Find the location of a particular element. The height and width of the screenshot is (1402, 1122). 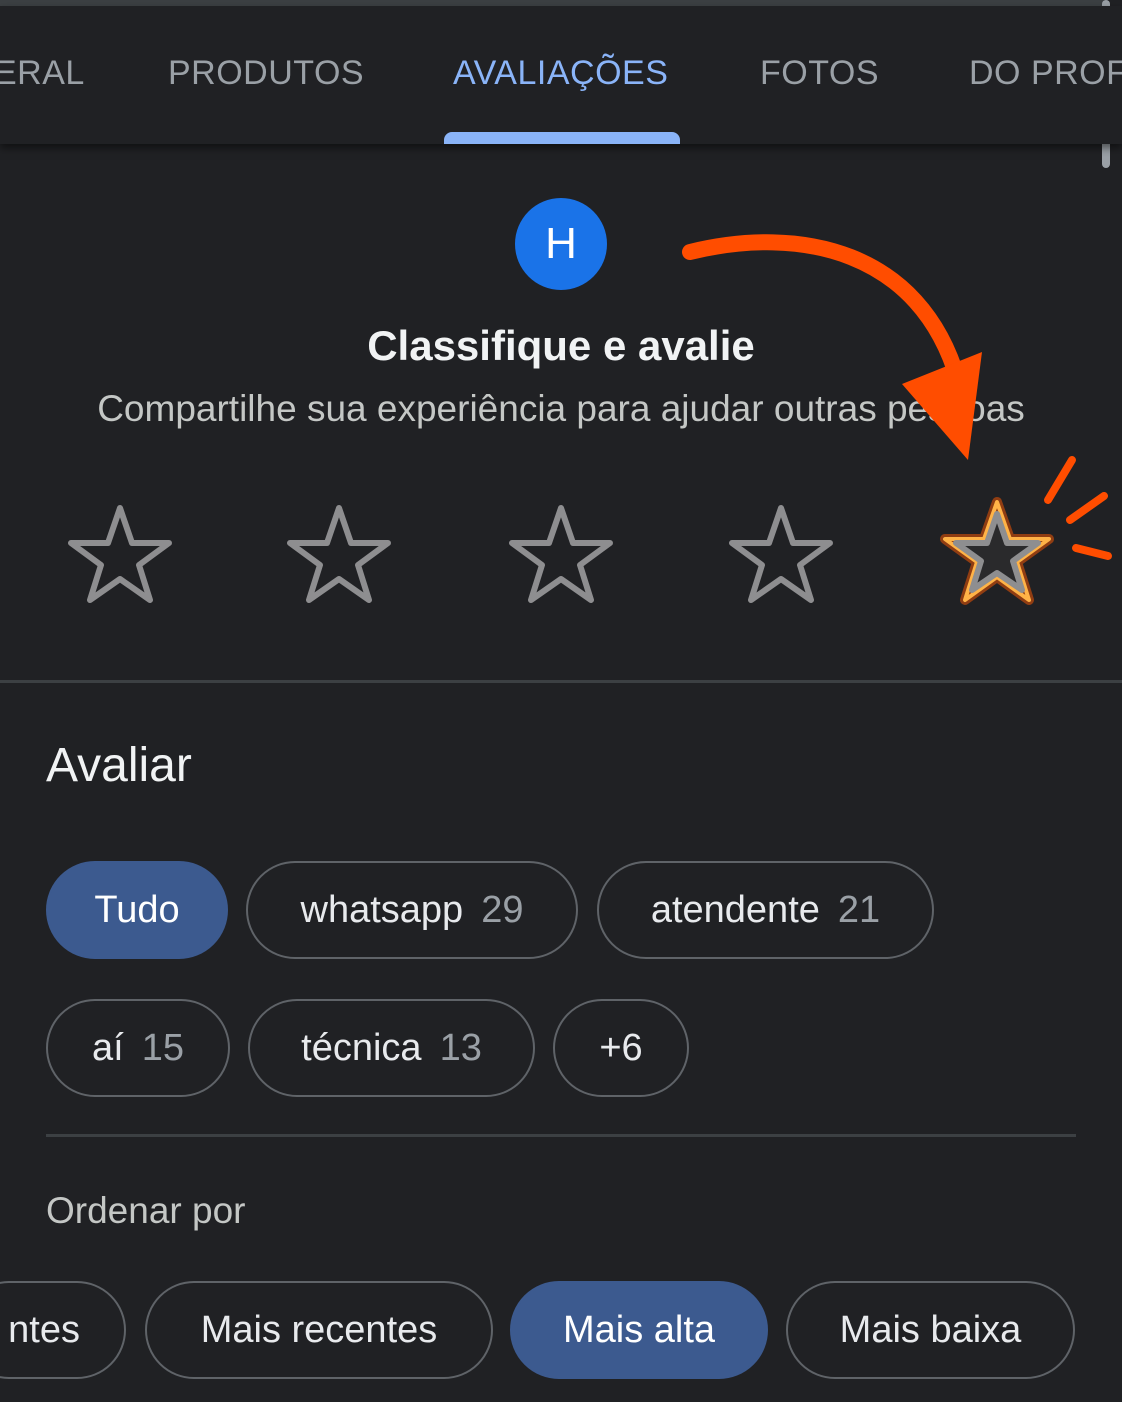

tab-bar: ERAL PRODUTOS AVALIAÇÕES FOTOS DO PROF is located at coordinates (561, 75).